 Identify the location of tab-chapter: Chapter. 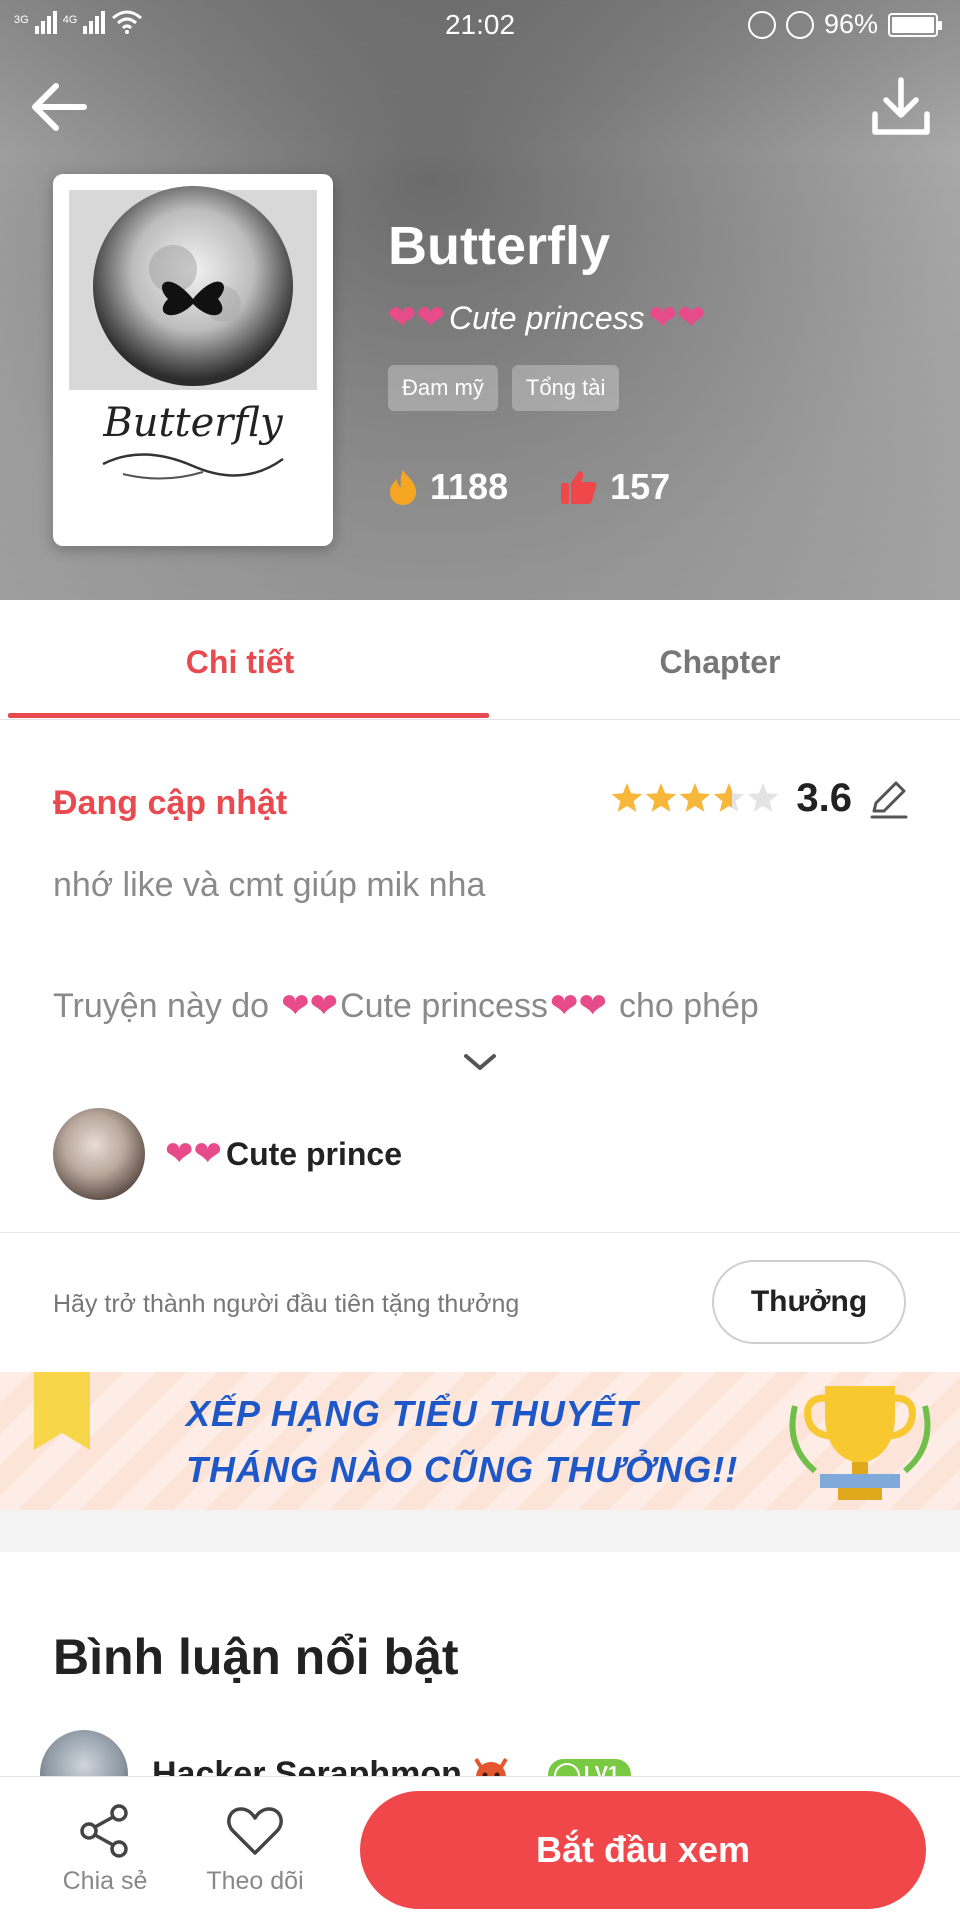
(720, 660).